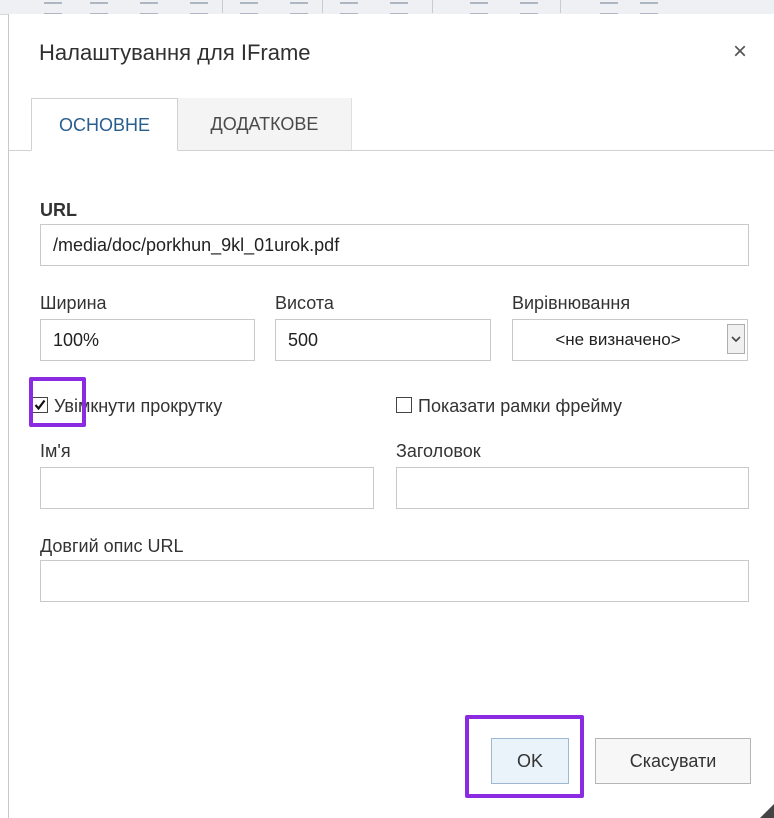  I want to click on checkbox-checked, so click(40, 405).